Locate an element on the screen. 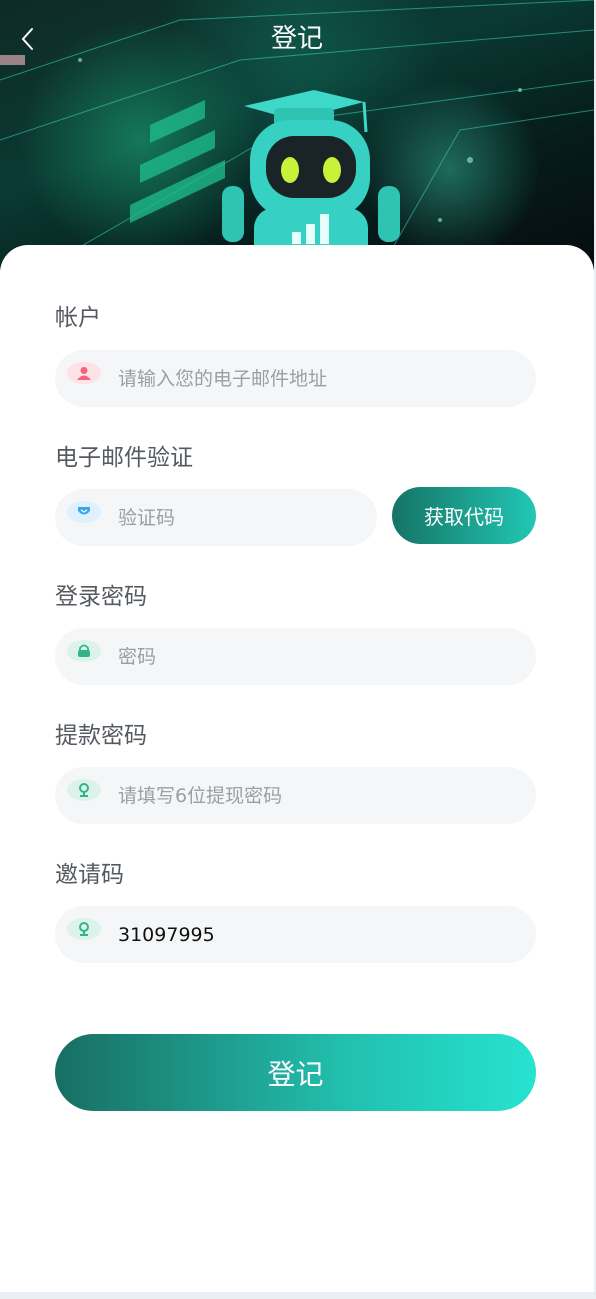 The image size is (596, 1299). page-title: 登记 is located at coordinates (296, 39).